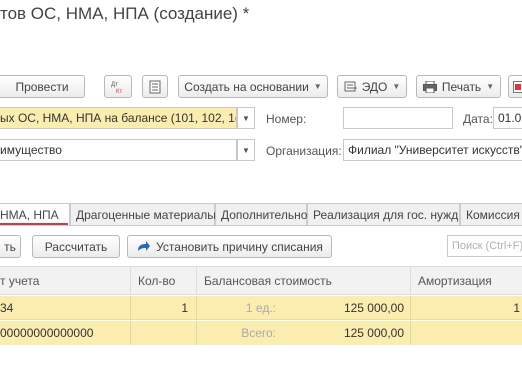 The image size is (522, 379). What do you see at coordinates (159, 333) in the screenshot?
I see `qty-cell` at bounding box center [159, 333].